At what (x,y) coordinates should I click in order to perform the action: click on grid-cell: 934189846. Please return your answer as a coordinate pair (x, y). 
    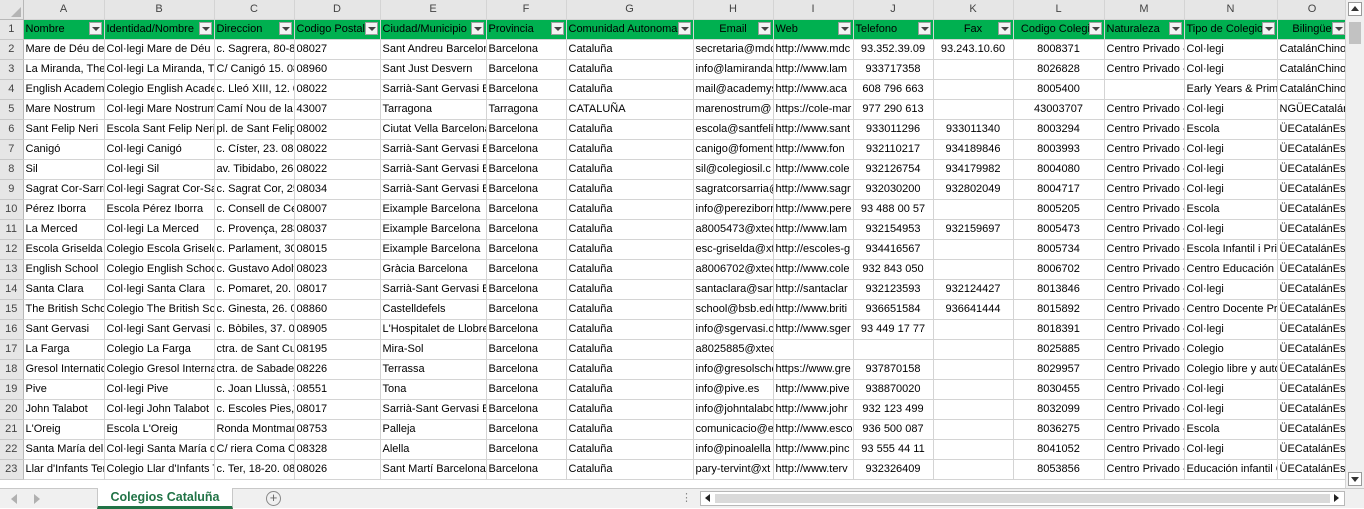
    Looking at the image, I should click on (973, 149).